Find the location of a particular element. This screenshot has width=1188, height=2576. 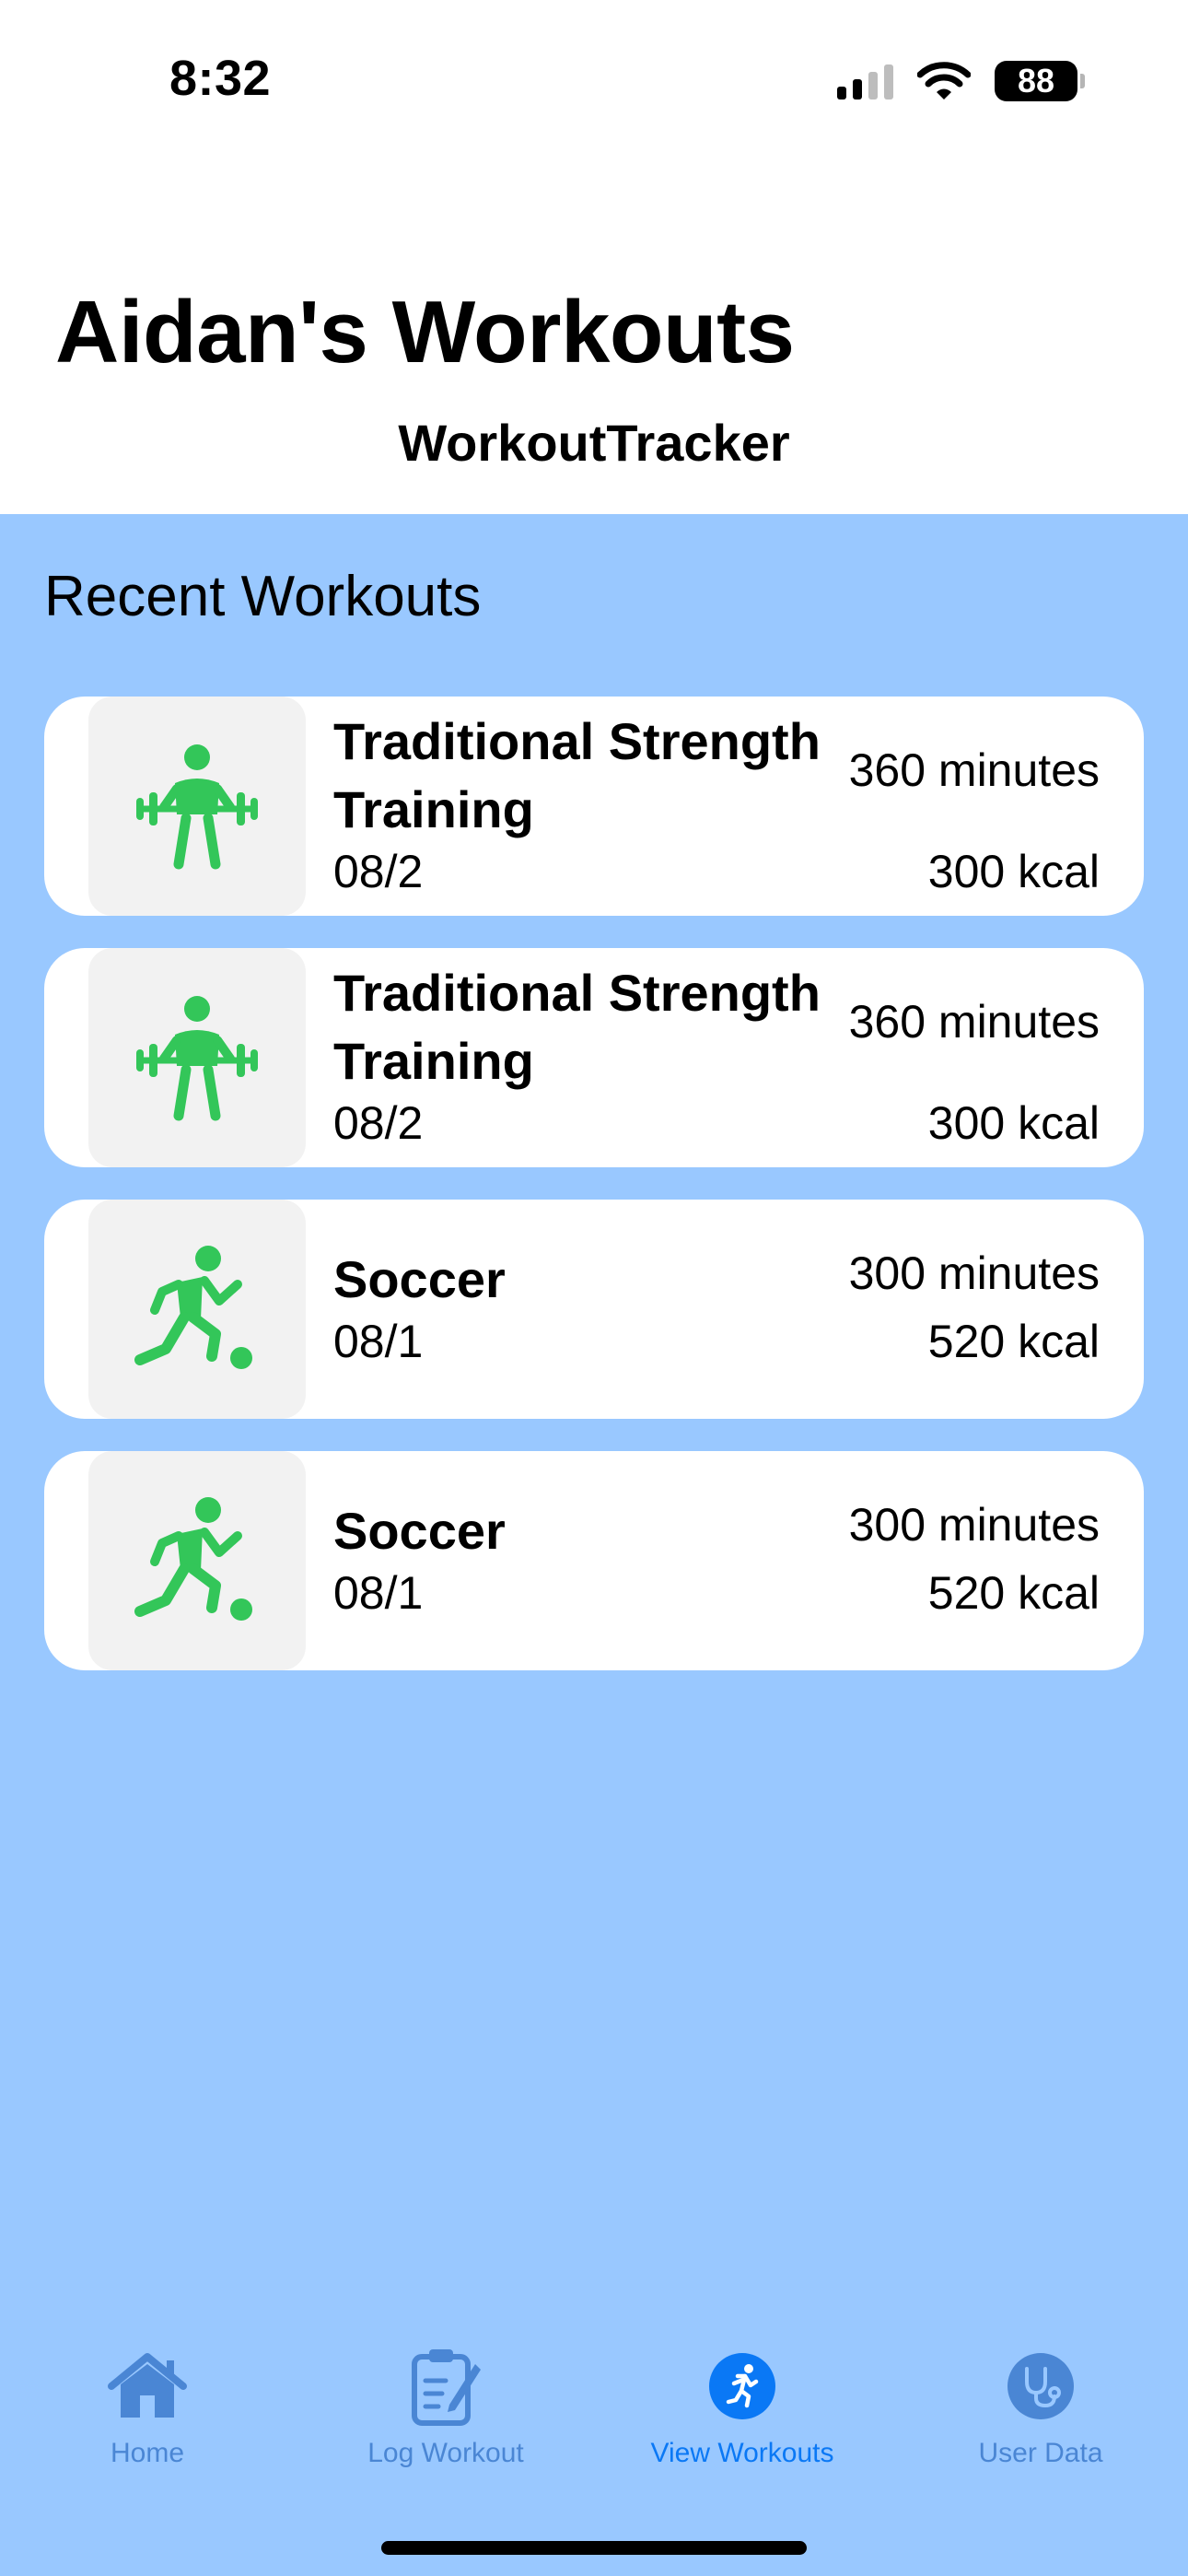

clipboard-pencil-icon is located at coordinates (446, 2386).